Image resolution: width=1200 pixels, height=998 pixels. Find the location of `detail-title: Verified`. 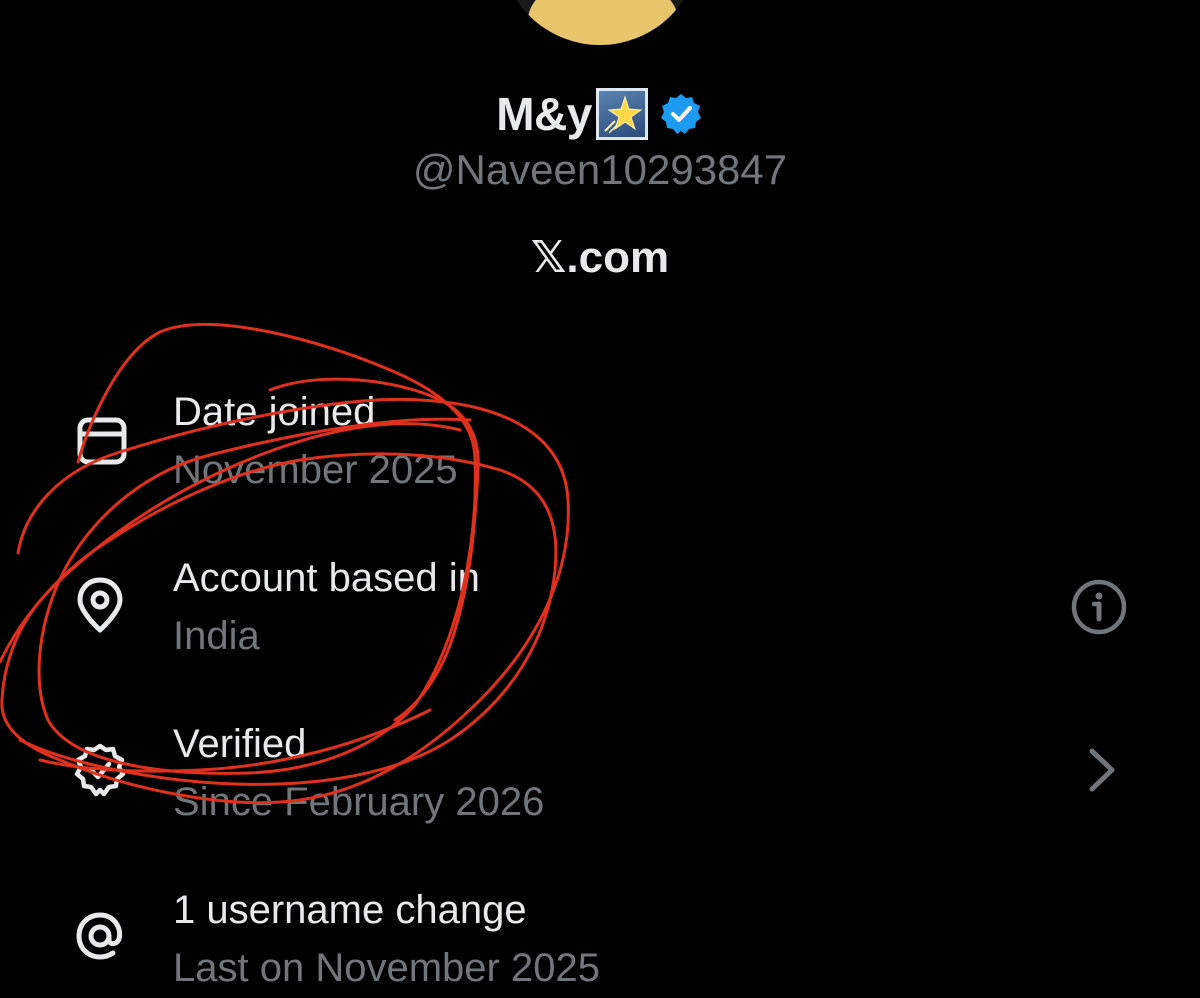

detail-title: Verified is located at coordinates (240, 744).